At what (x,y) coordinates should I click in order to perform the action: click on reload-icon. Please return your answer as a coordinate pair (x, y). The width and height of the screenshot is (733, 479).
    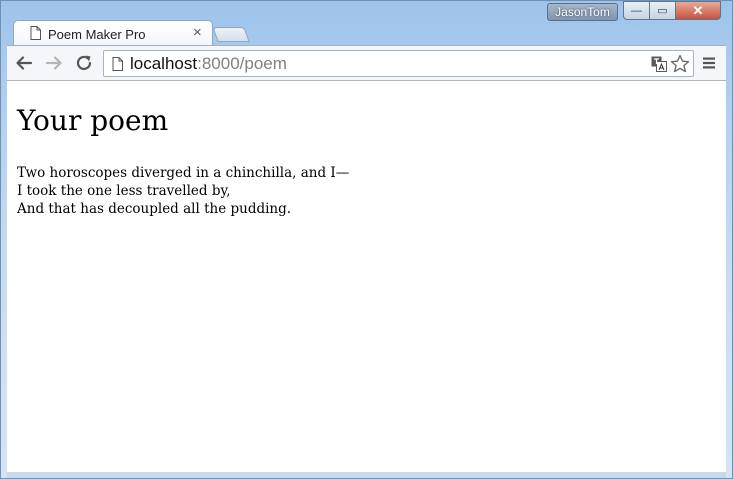
    Looking at the image, I should click on (84, 63).